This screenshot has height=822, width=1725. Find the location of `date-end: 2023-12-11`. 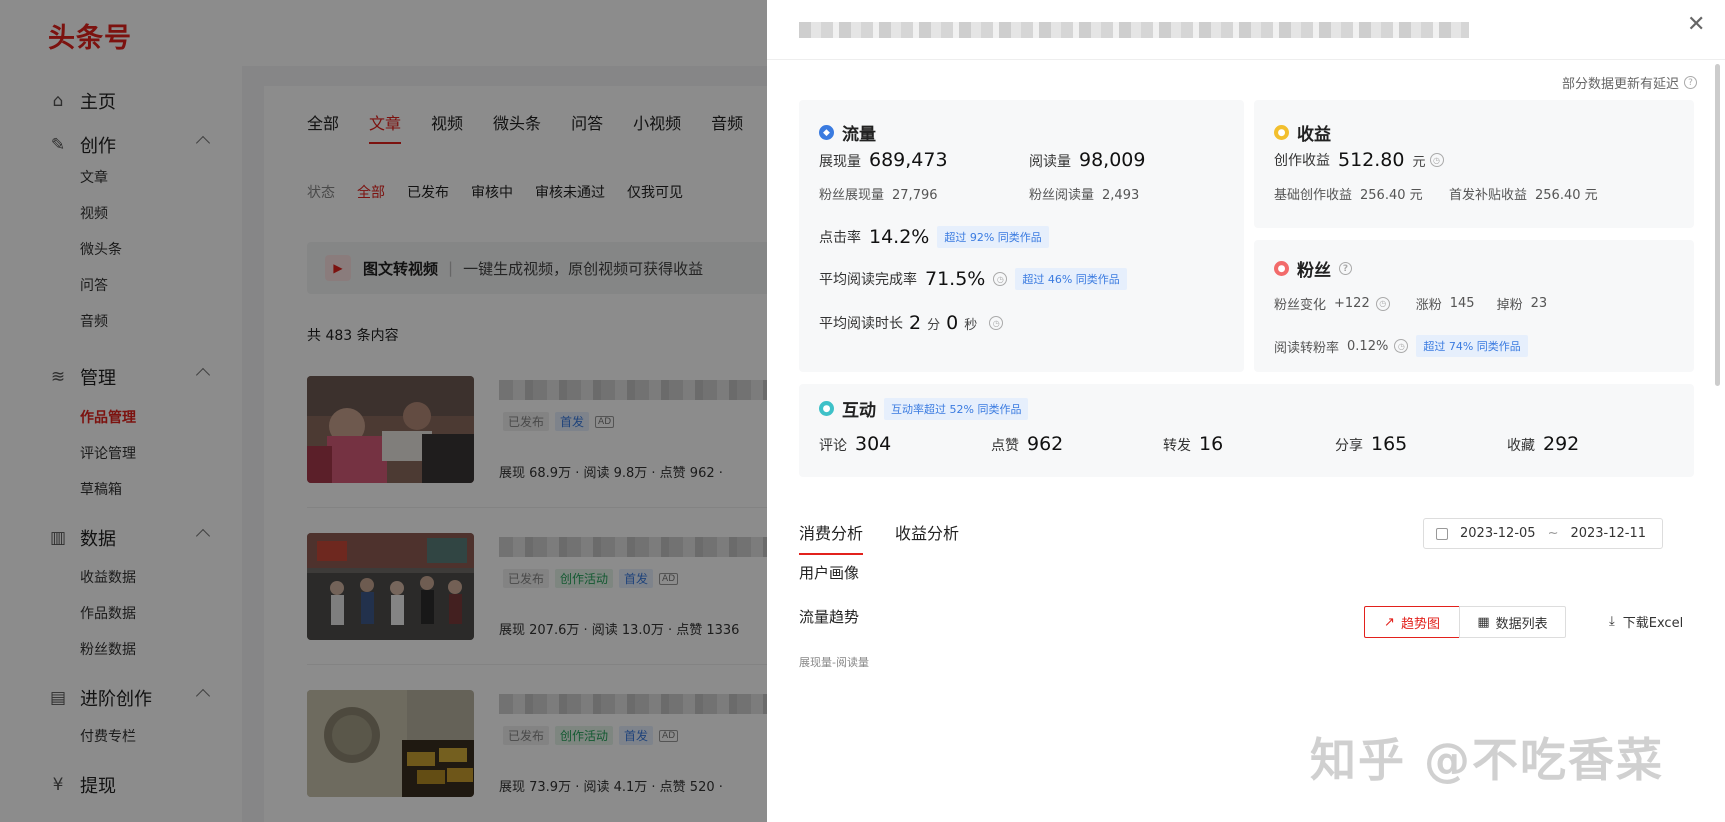

date-end: 2023-12-11 is located at coordinates (1608, 533).